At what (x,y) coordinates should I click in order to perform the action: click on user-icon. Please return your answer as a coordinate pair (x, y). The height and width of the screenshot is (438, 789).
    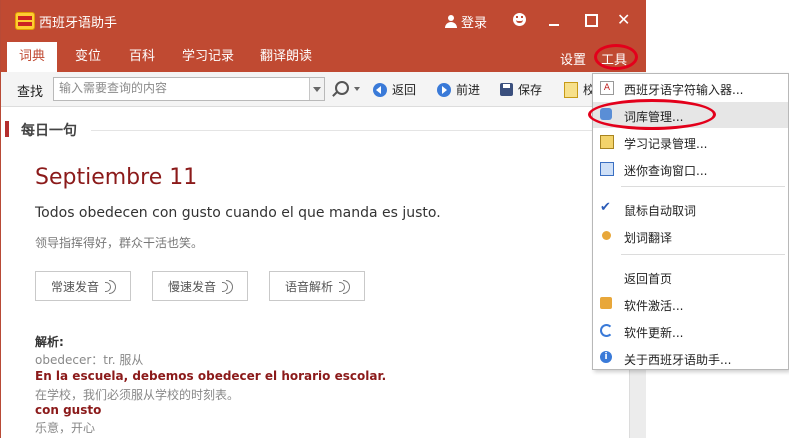
    Looking at the image, I should click on (451, 21).